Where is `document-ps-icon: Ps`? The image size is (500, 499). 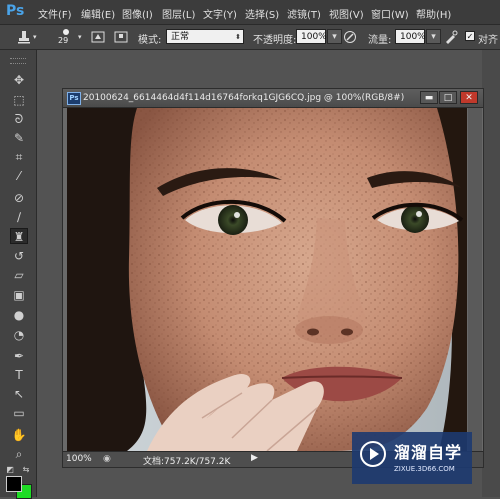 document-ps-icon: Ps is located at coordinates (74, 98).